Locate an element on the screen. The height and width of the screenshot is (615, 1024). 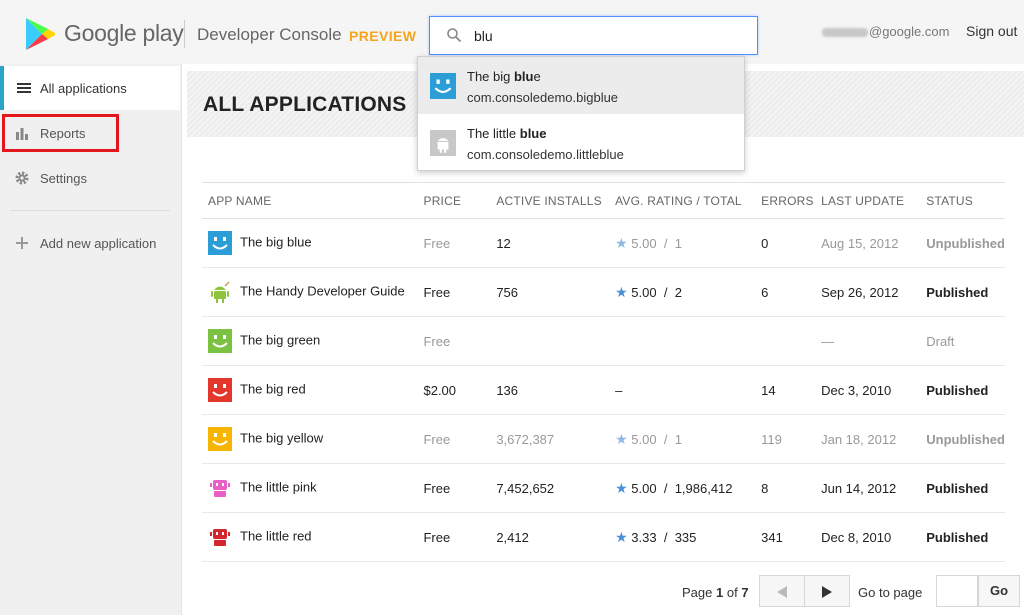
search-input is located at coordinates (609, 36).